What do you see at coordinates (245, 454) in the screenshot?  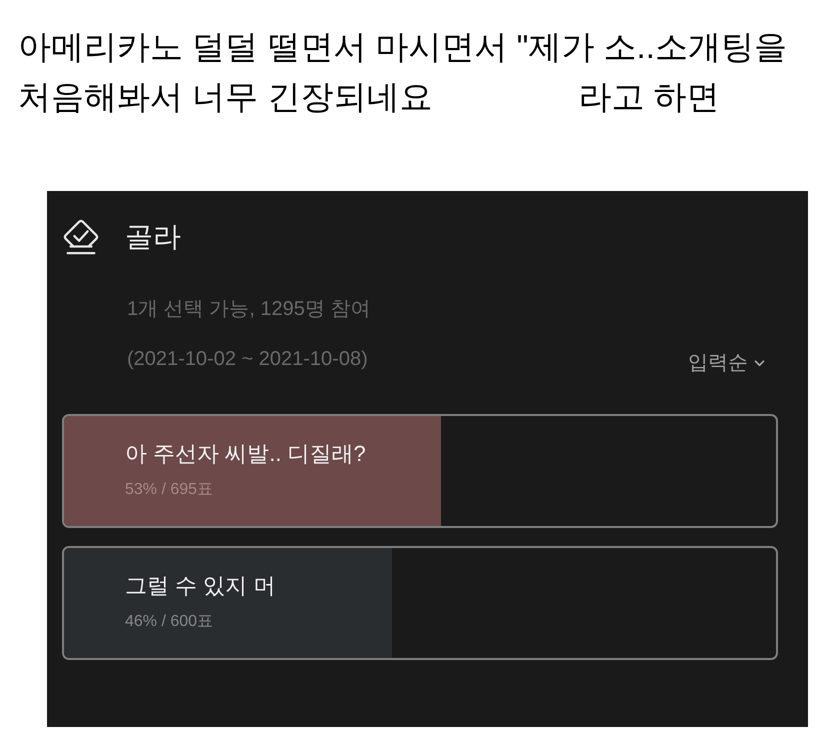 I see `option-label: 아 주선자 씨발.. 디질래?` at bounding box center [245, 454].